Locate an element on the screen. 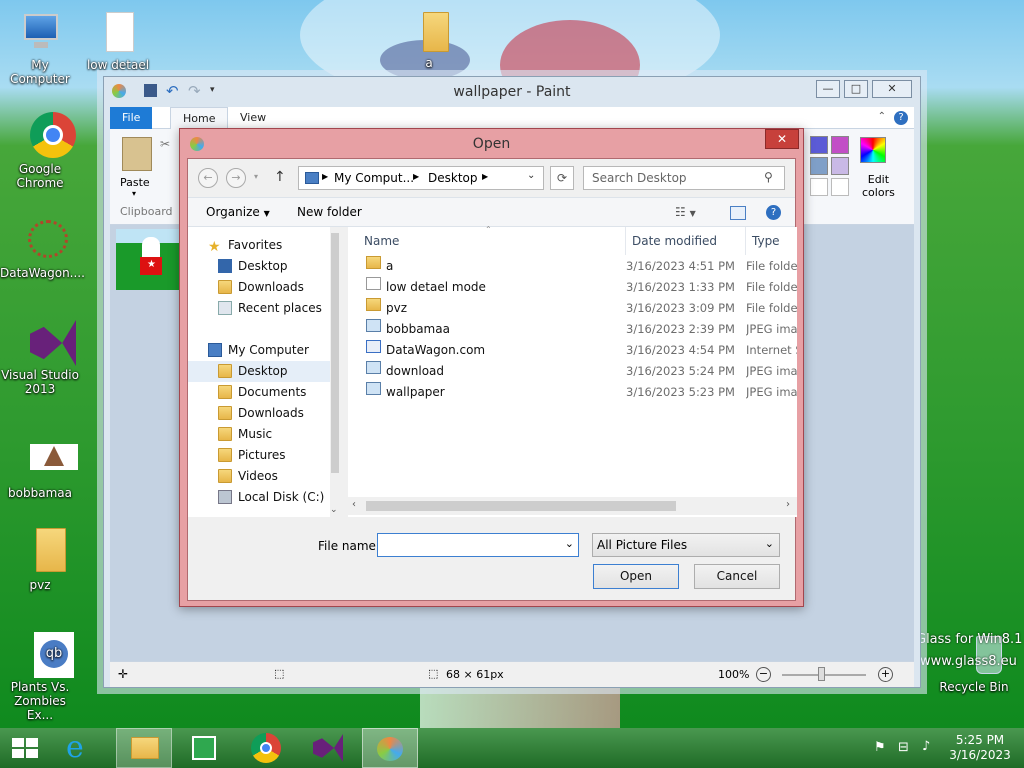 This screenshot has height=768, width=1024. recent-places-icon is located at coordinates (225, 308).